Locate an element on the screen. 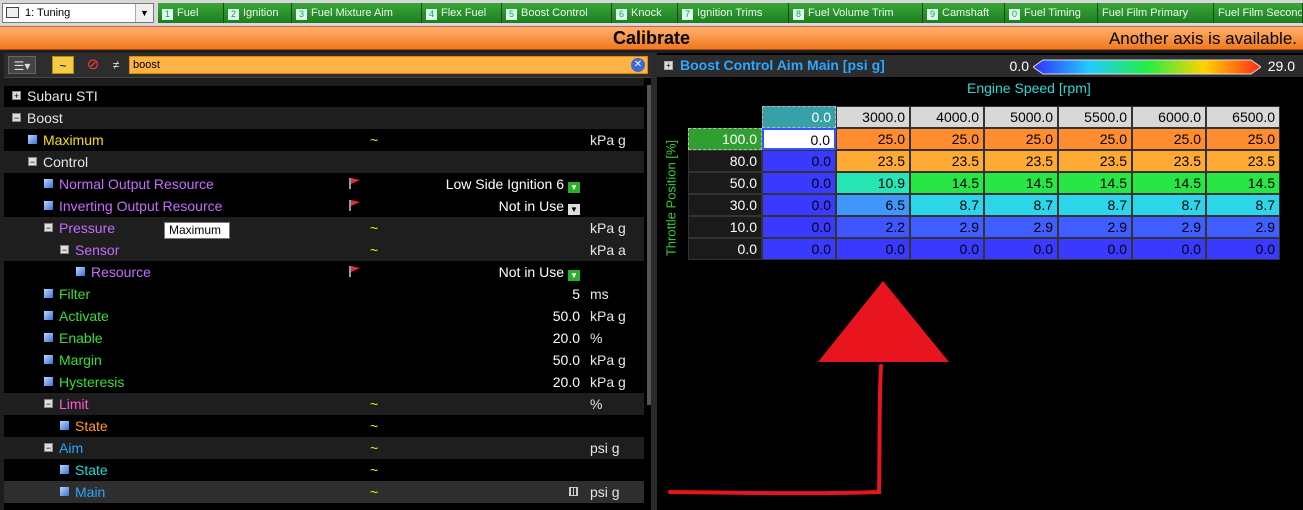 The image size is (1303, 510). table-expand-icon: + is located at coordinates (668, 65).